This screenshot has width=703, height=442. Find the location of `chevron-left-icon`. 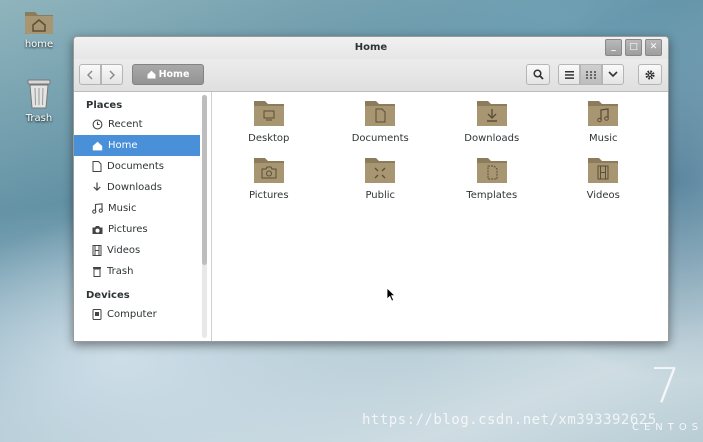

chevron-left-icon is located at coordinates (90, 74).